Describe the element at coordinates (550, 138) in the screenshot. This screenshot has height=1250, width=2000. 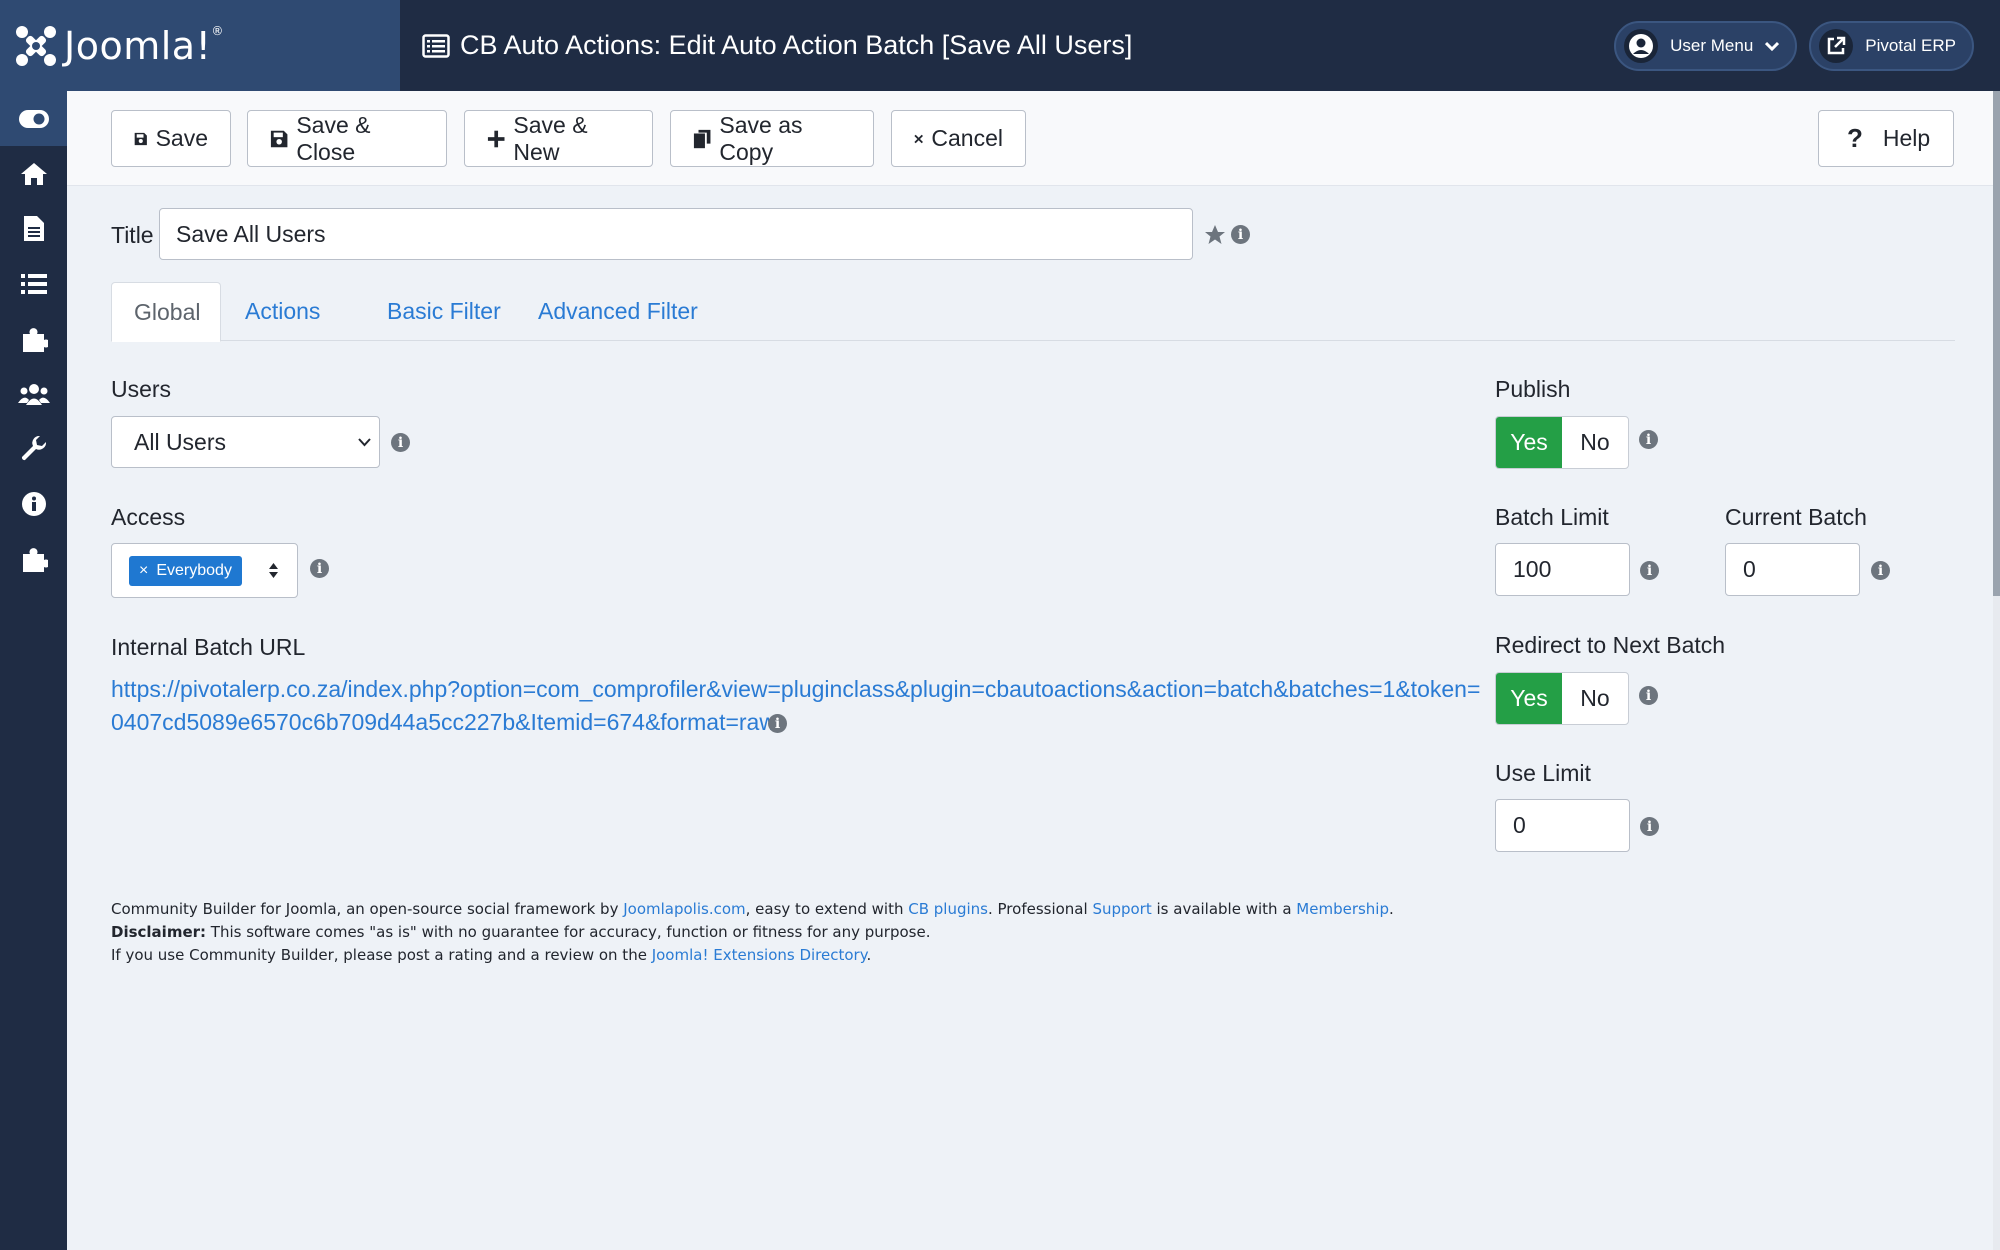
I see `save-new-label: Save & New` at that location.